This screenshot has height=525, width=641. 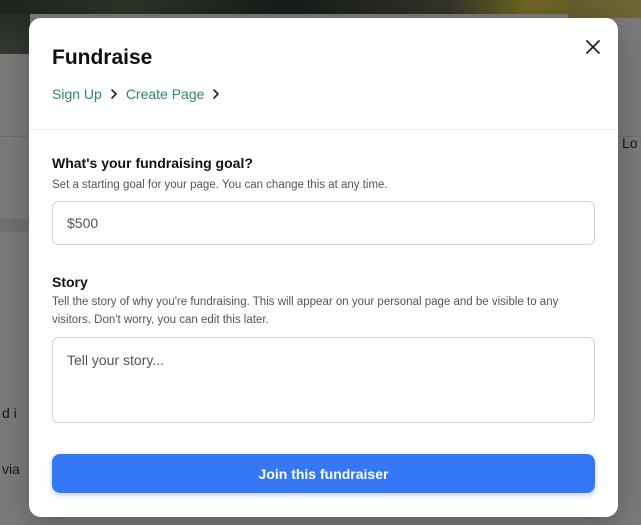 What do you see at coordinates (323, 380) in the screenshot?
I see `story-textarea` at bounding box center [323, 380].